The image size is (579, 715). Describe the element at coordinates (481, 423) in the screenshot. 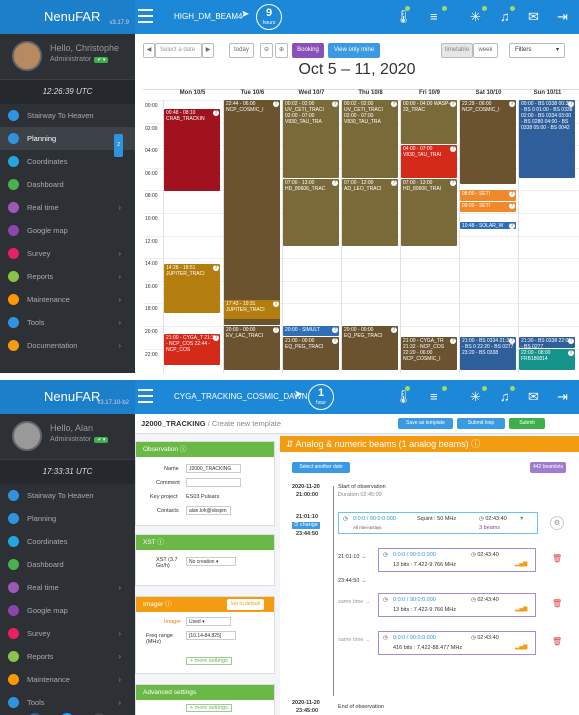

I see `submit-loop-button: Submit loop` at that location.